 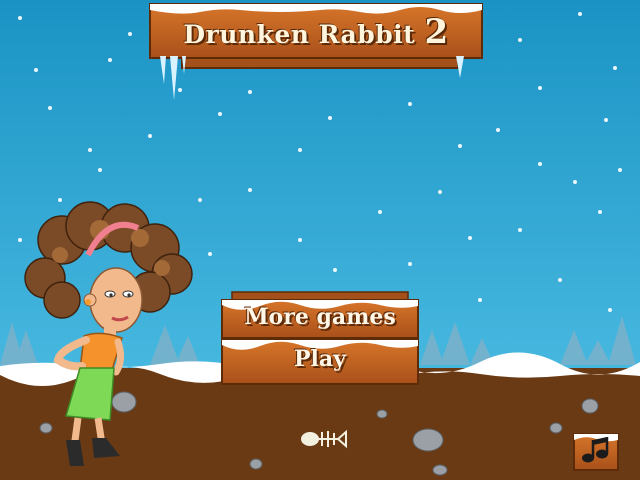 I want to click on music-toggle-button, so click(x=595, y=450).